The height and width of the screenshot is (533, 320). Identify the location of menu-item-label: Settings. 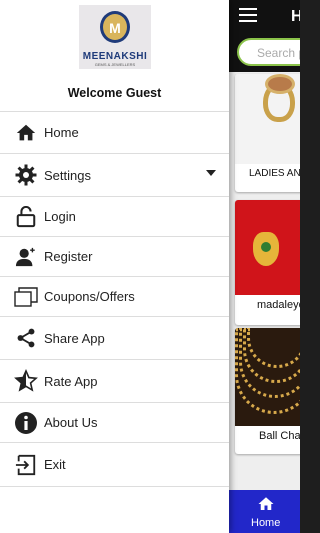
(67, 175).